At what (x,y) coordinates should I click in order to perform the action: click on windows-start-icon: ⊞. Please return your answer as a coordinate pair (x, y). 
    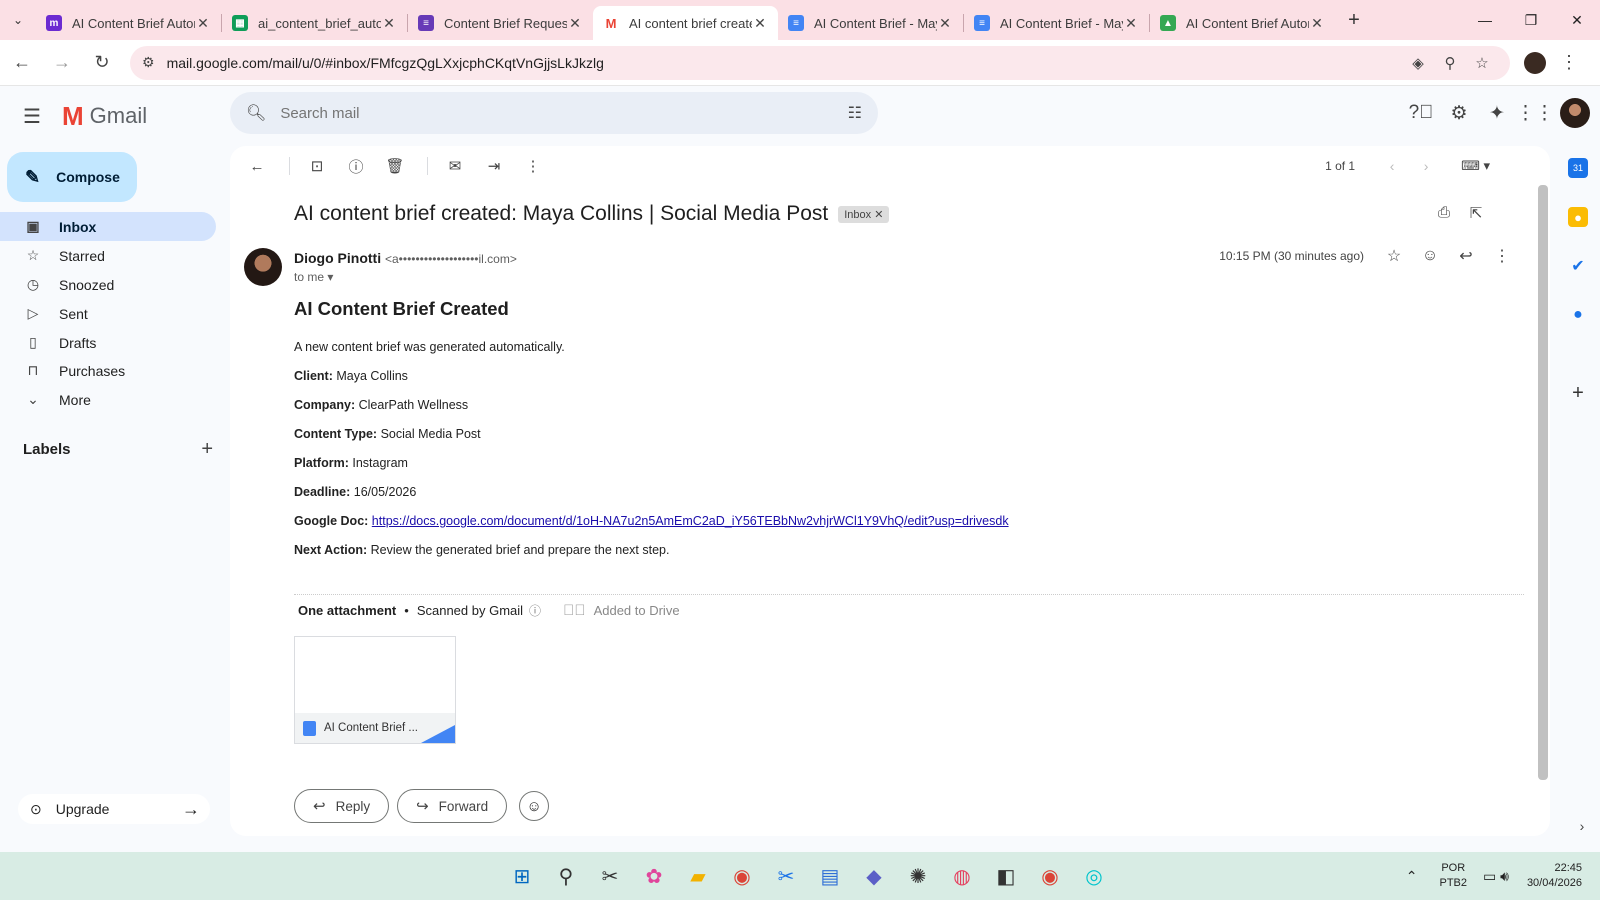
    Looking at the image, I should click on (522, 876).